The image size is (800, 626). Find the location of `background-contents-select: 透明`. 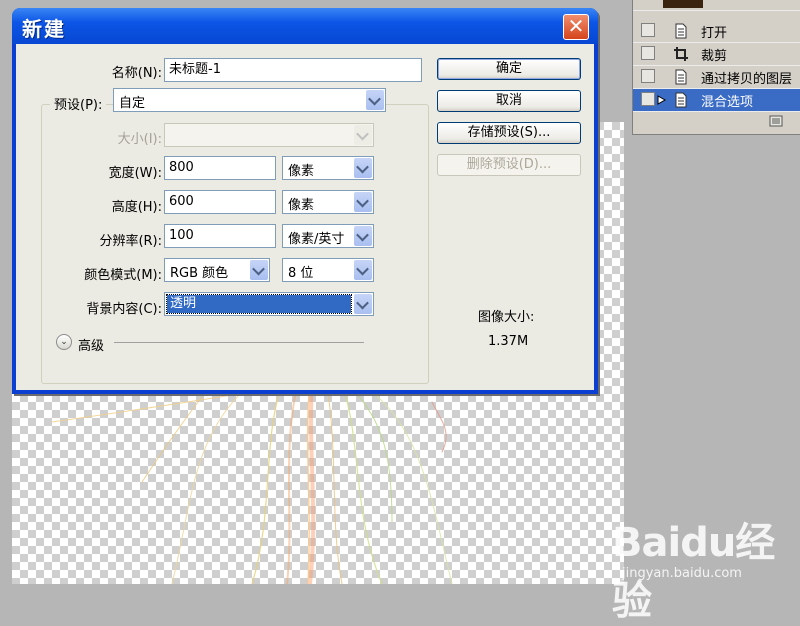

background-contents-select: 透明 is located at coordinates (269, 304).